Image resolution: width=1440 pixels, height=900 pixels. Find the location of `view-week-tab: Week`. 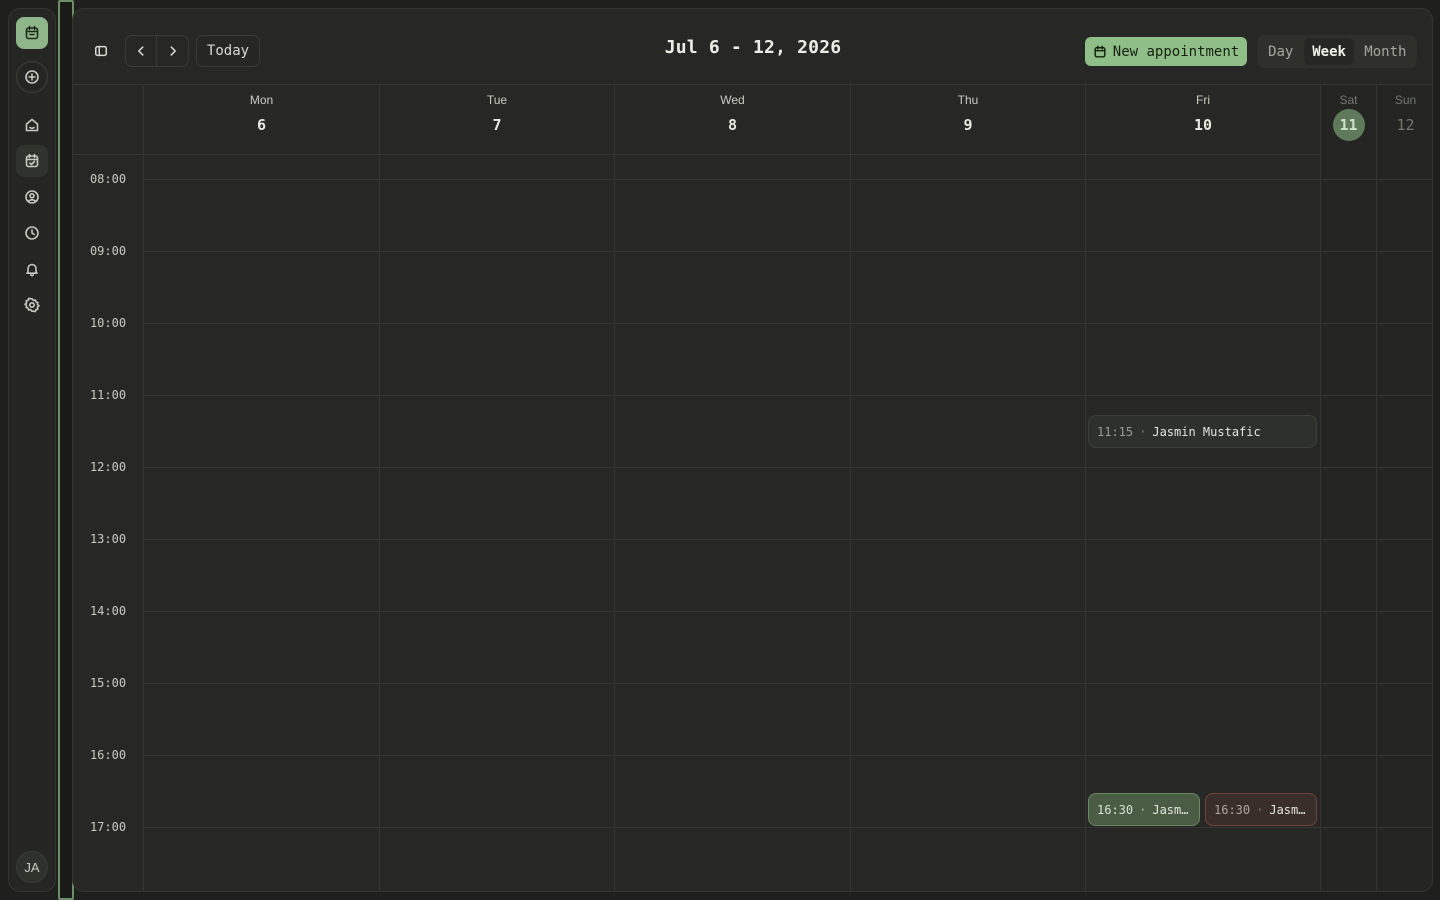

view-week-tab: Week is located at coordinates (1329, 51).